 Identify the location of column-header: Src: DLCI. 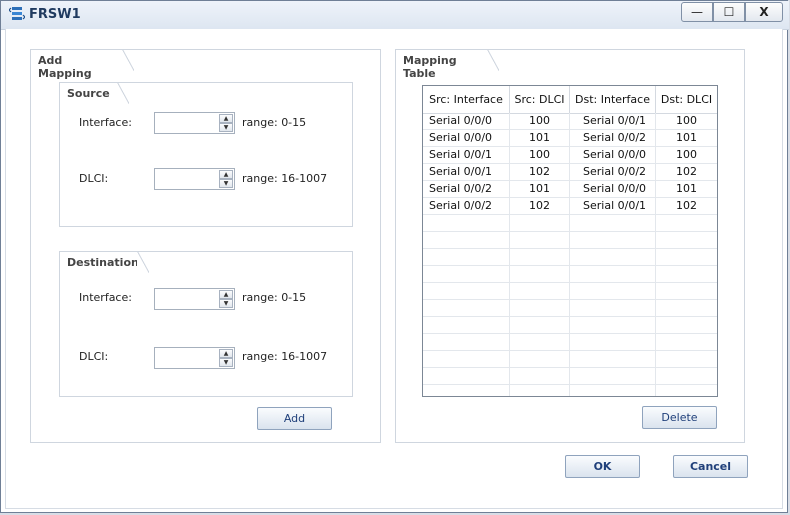
(540, 99).